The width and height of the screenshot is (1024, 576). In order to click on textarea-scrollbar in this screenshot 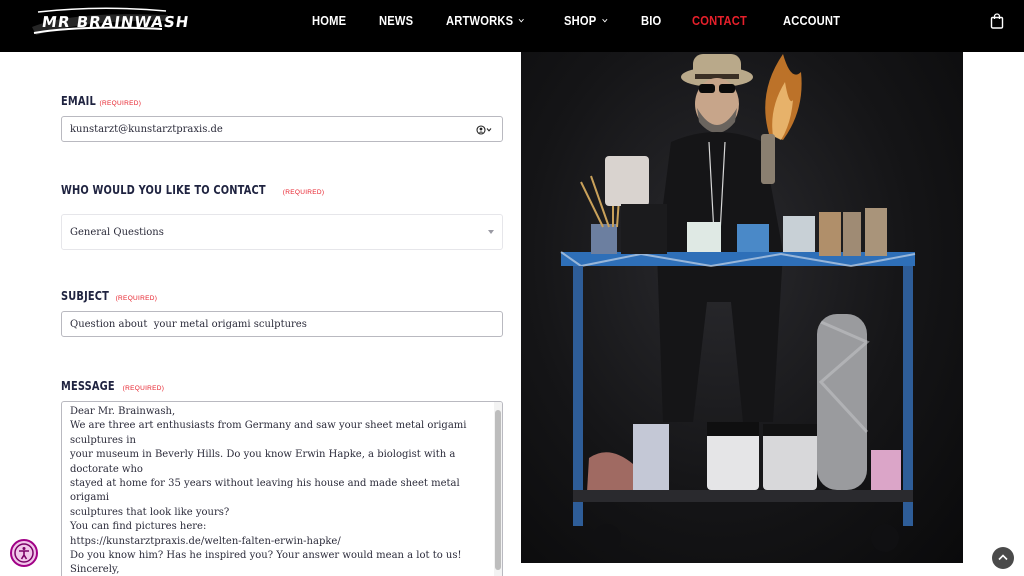, I will do `click(498, 489)`.